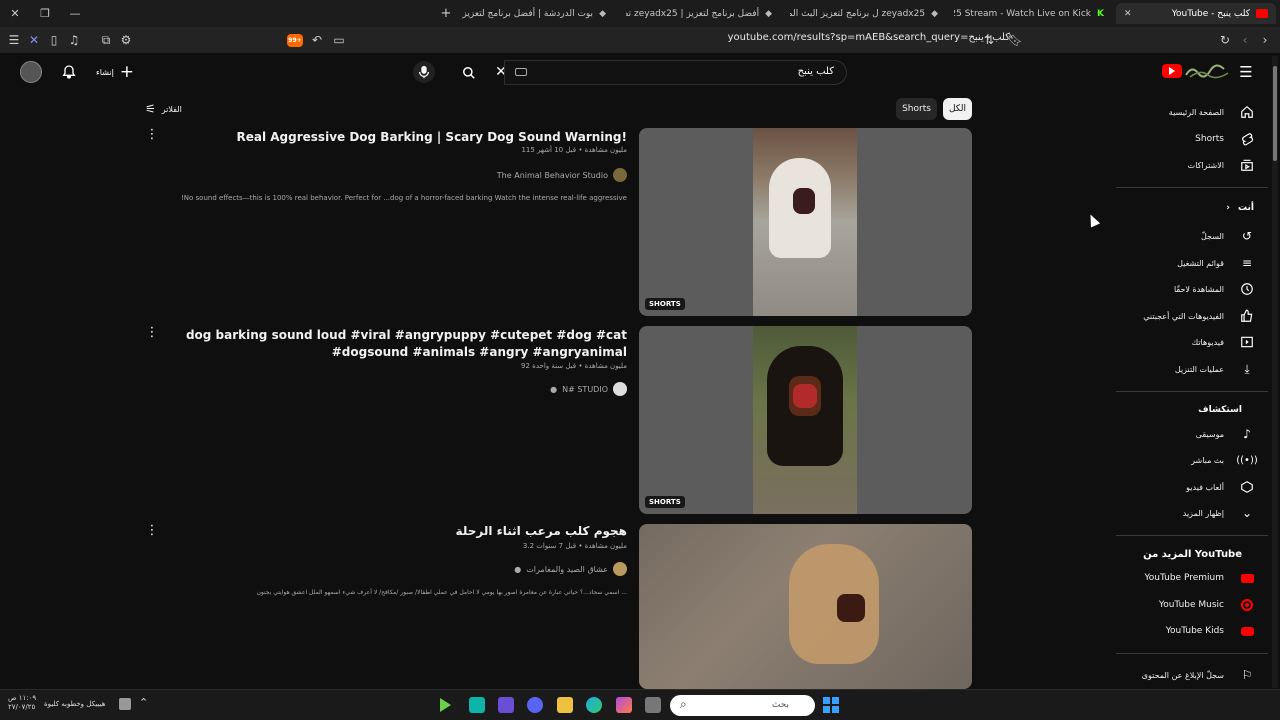 The image size is (1280, 720). What do you see at coordinates (567, 569) in the screenshot?
I see `channel-name: عشاق الصيد والمغامرات` at bounding box center [567, 569].